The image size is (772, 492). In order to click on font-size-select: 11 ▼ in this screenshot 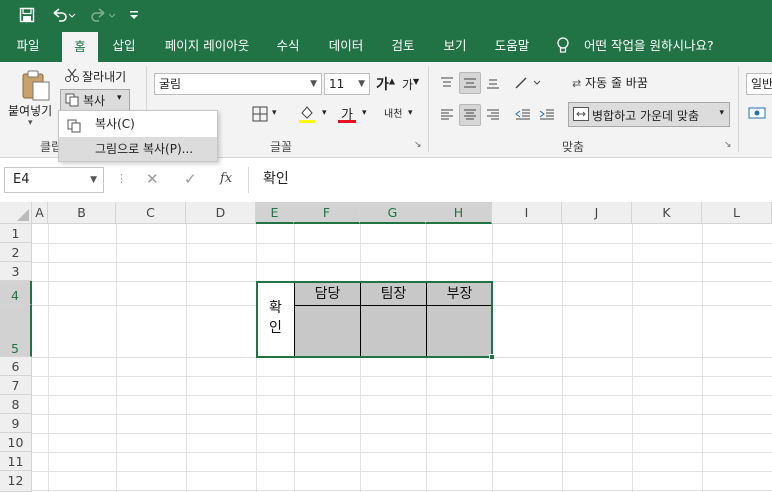, I will do `click(347, 84)`.